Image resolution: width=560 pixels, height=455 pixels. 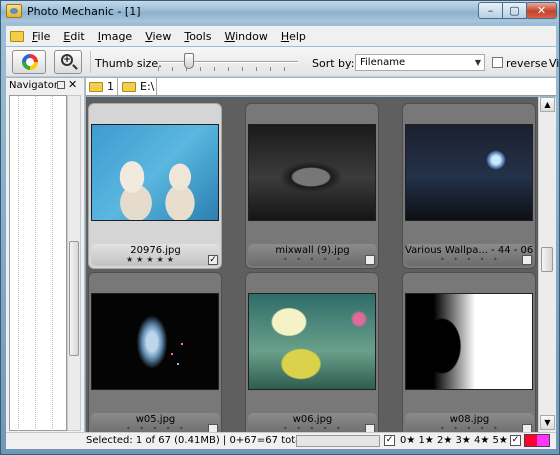 I want to click on zoom-in-icon: +, so click(x=67, y=60).